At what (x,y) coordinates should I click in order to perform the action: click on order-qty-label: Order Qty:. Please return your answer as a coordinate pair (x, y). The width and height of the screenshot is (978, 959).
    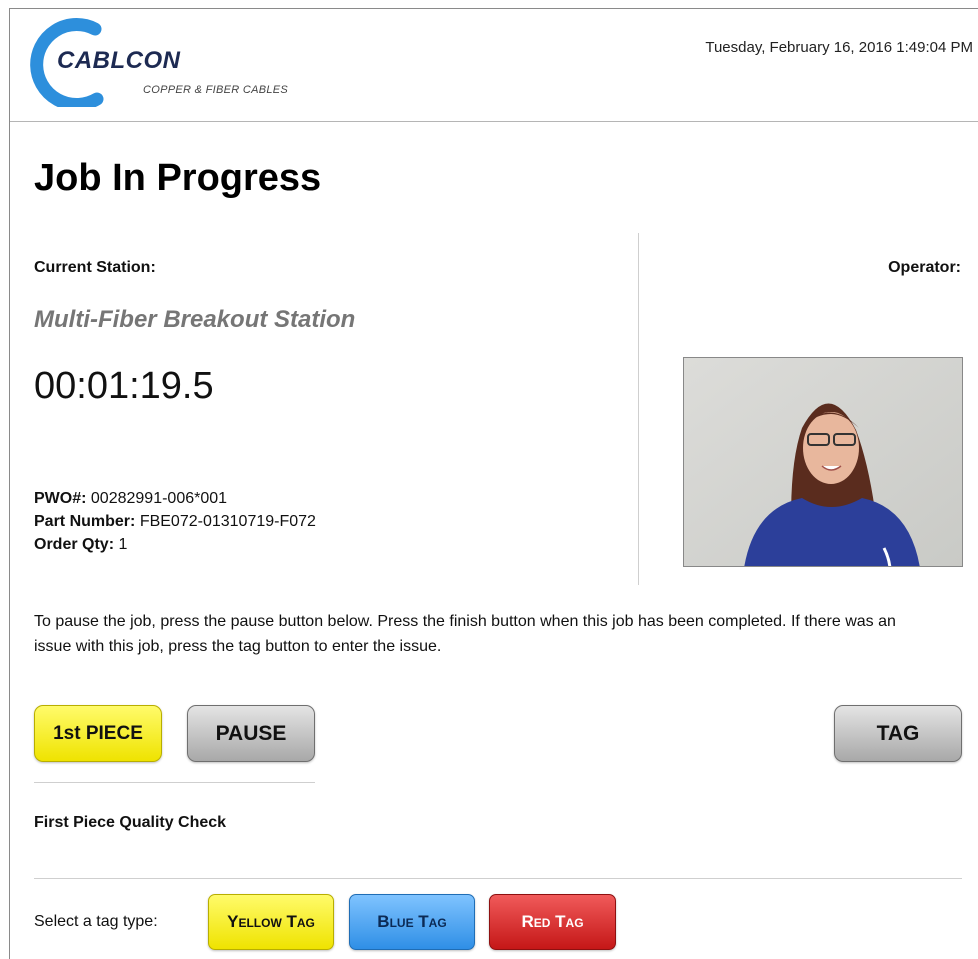
    Looking at the image, I should click on (74, 544).